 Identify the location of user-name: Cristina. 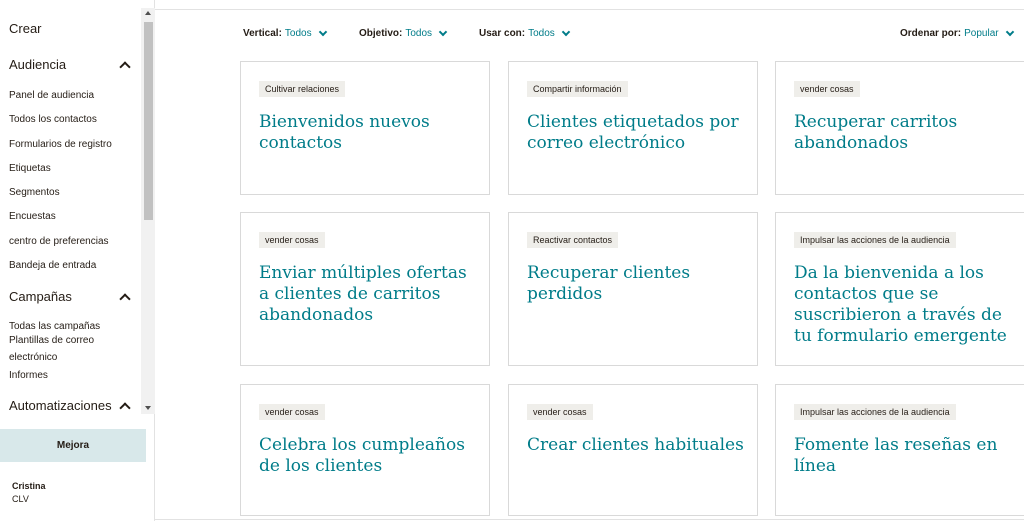
(29, 486).